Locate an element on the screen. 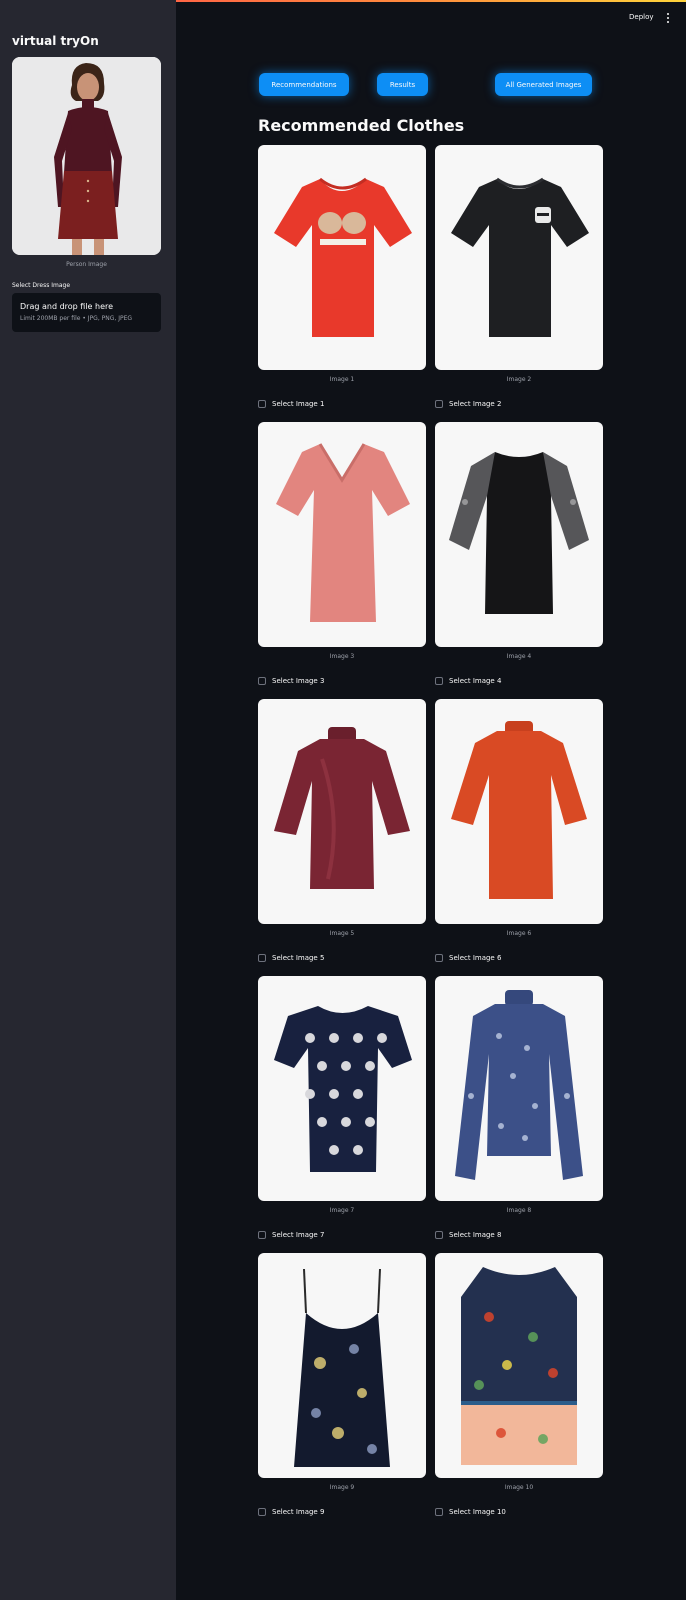  image-caption-2: Image 2 is located at coordinates (519, 379).